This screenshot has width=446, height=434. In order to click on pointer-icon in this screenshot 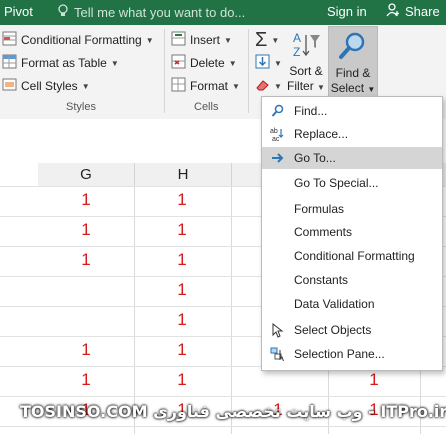, I will do `click(278, 330)`.